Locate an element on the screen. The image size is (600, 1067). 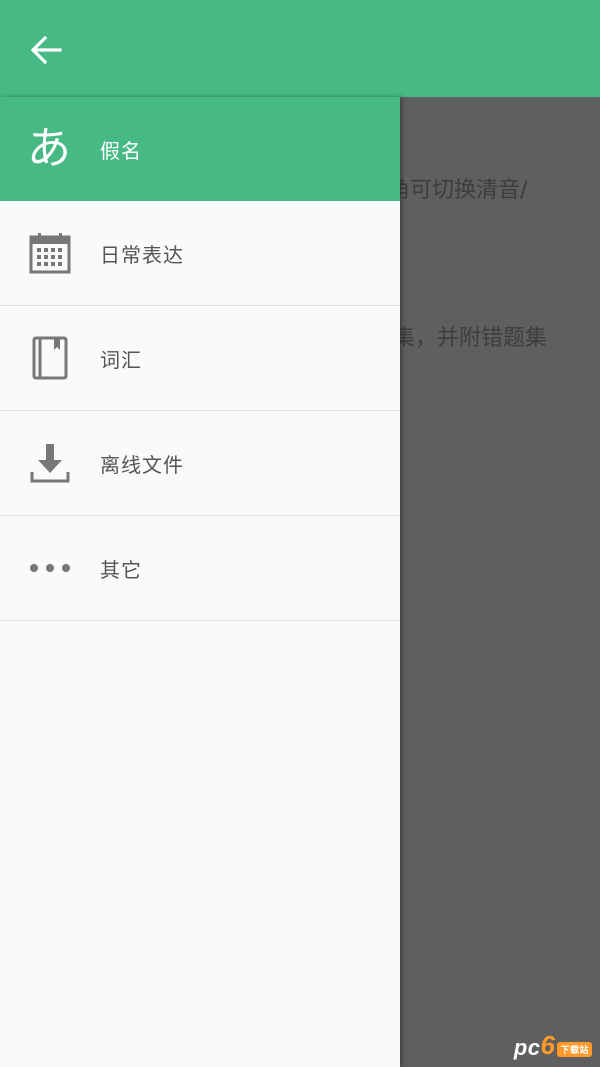
drawer-item-label: 假名 is located at coordinates (121, 150).